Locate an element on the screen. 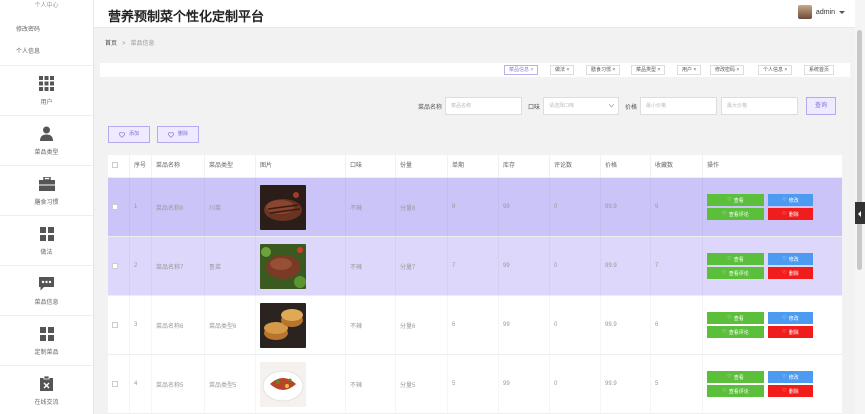  cell-index: 3 is located at coordinates (141, 325).